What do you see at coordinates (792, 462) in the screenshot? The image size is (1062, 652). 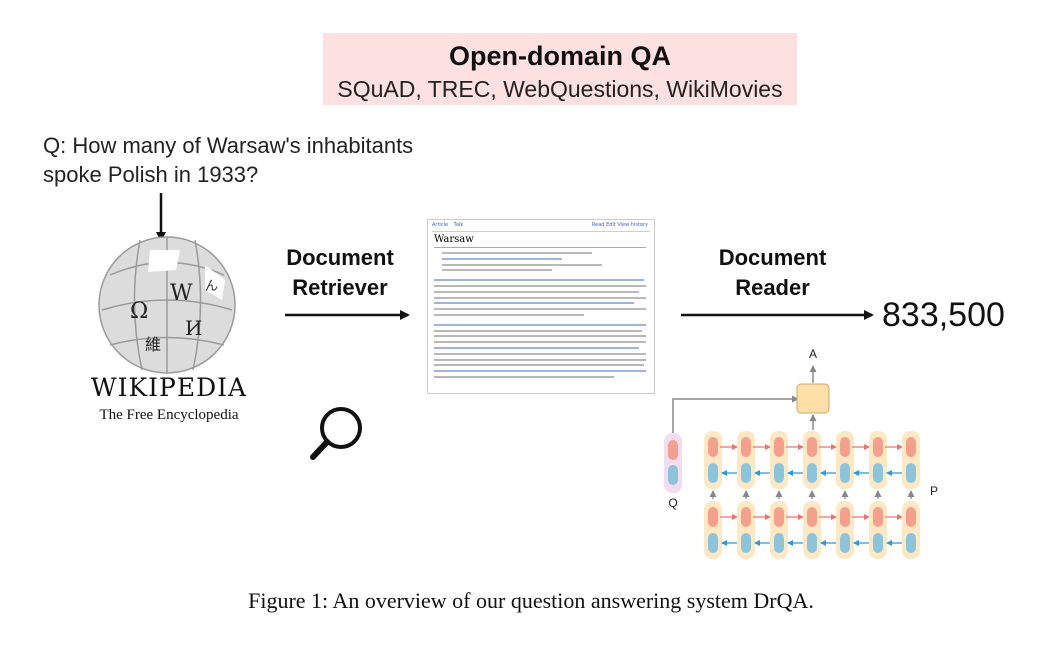 I see `reader-network-diagram` at bounding box center [792, 462].